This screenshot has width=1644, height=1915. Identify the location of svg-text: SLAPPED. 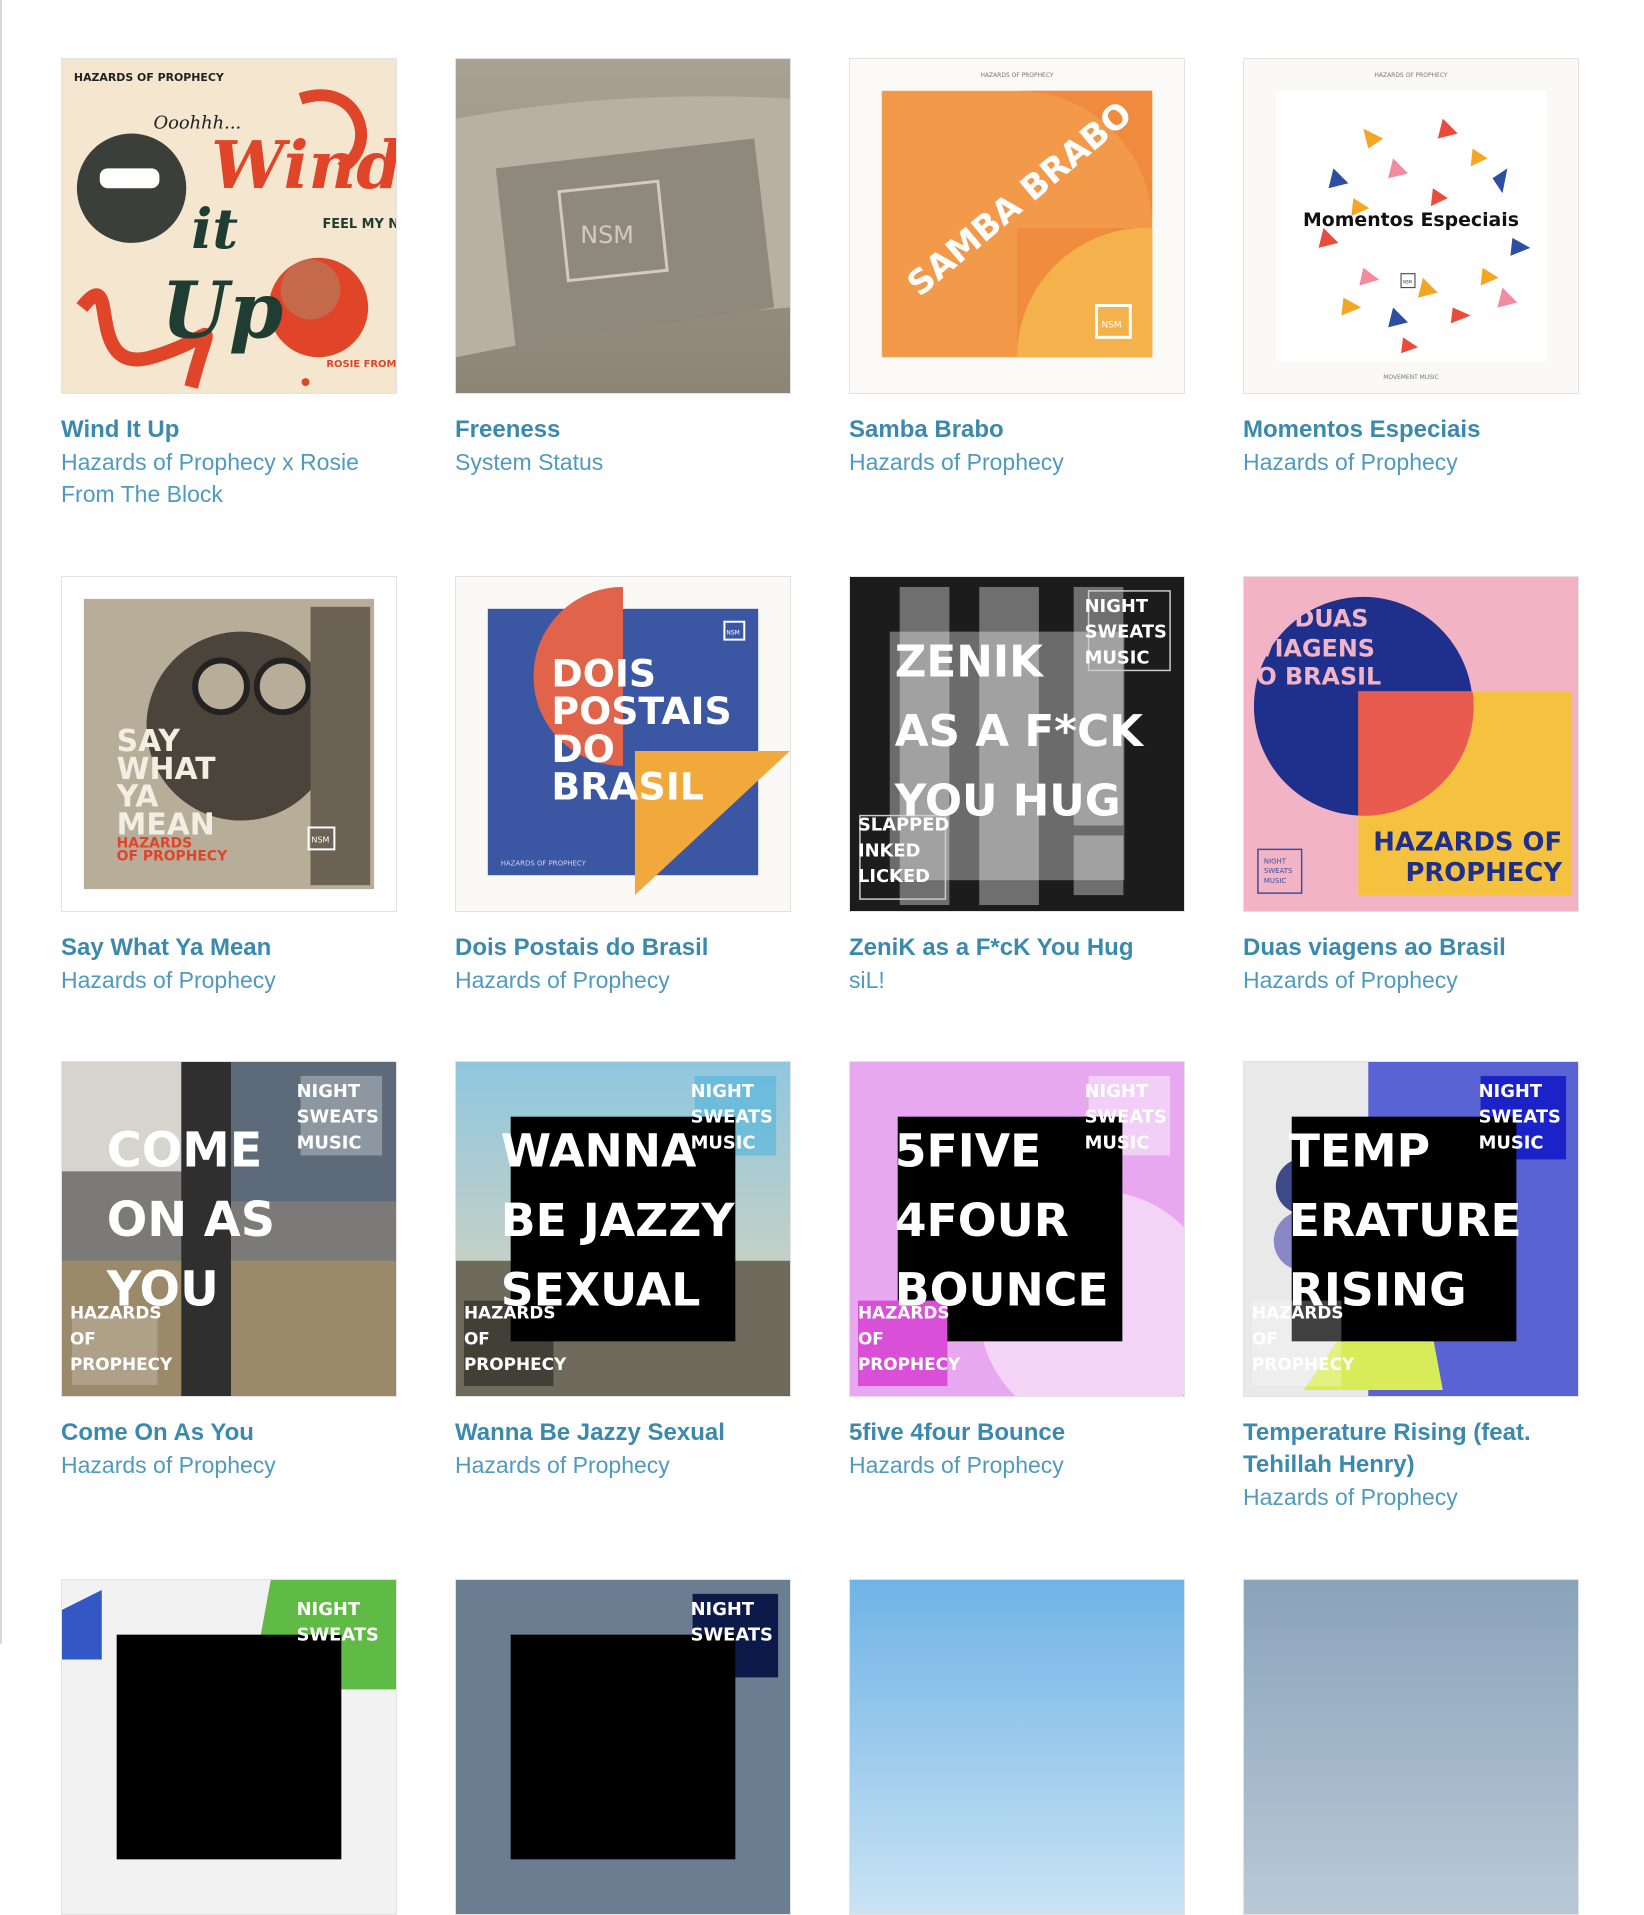
(903, 824).